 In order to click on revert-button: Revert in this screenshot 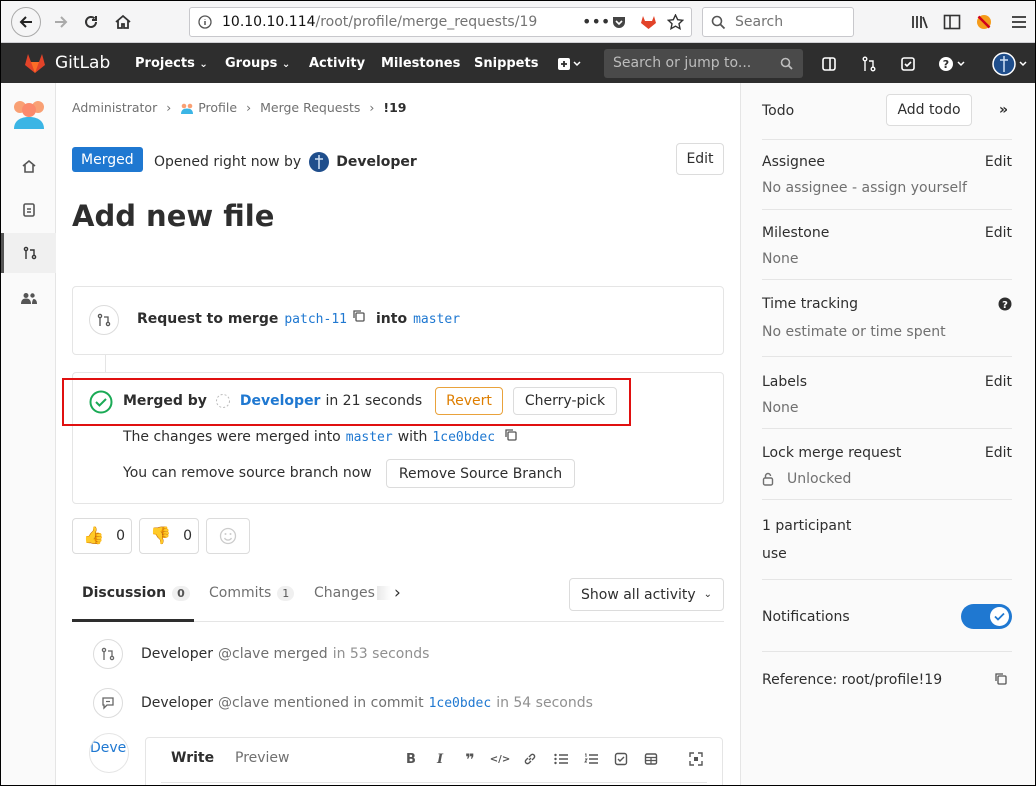, I will do `click(469, 401)`.